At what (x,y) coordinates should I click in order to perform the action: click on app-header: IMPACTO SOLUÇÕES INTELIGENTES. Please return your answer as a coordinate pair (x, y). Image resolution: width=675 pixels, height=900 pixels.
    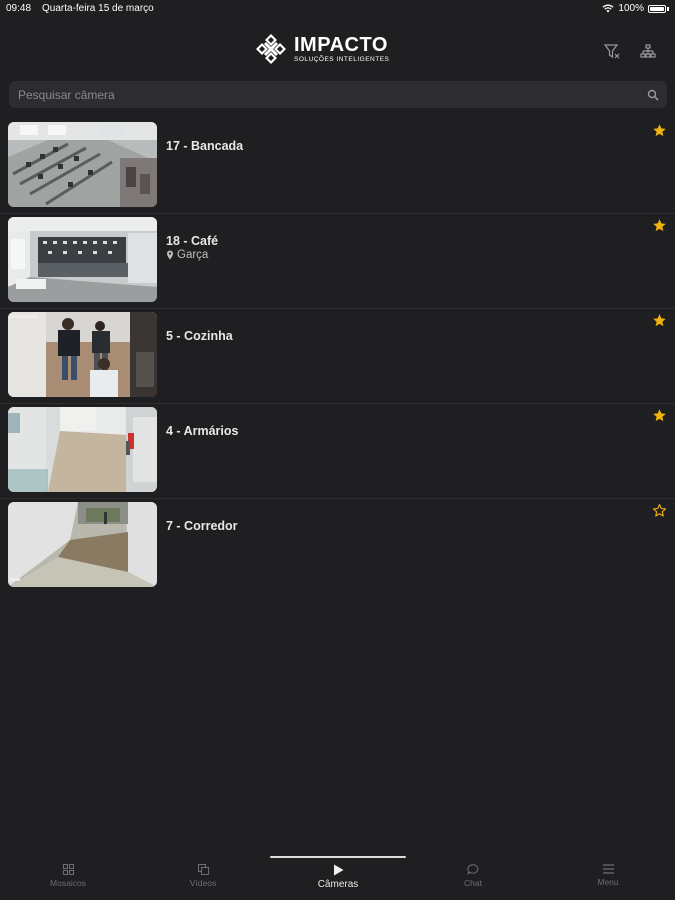
    Looking at the image, I should click on (337, 50).